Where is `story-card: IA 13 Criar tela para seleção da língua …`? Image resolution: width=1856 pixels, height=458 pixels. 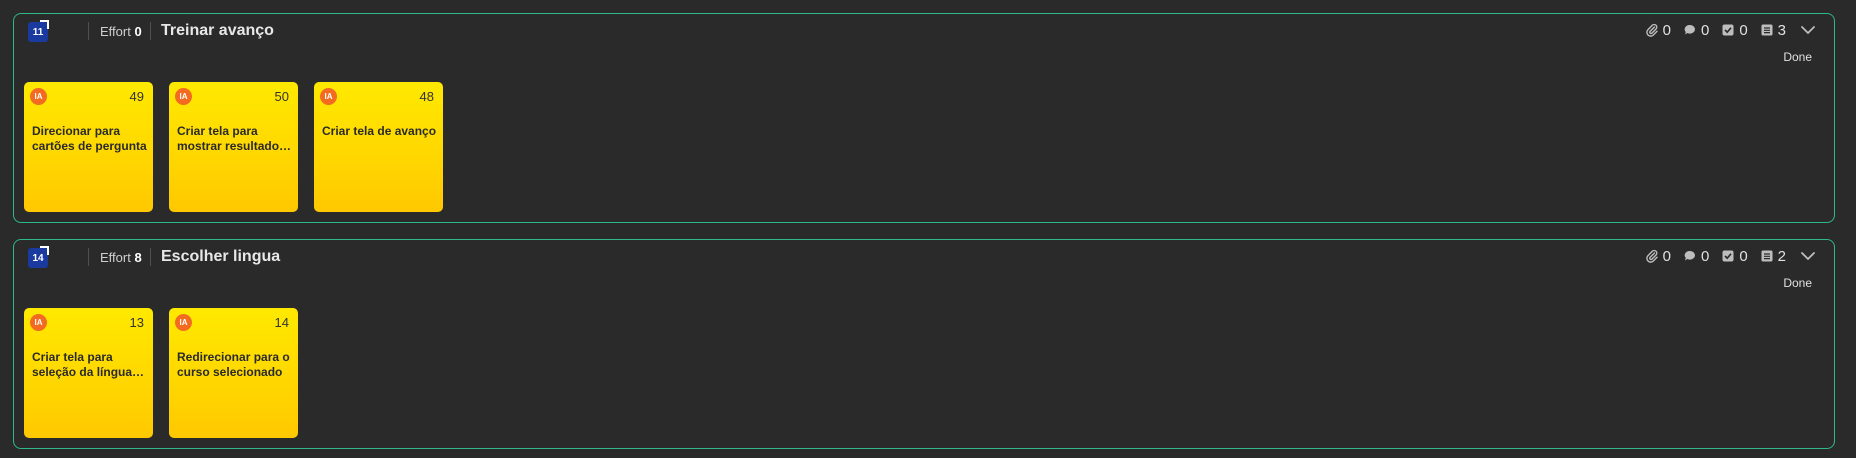
story-card: IA 13 Criar tela para seleção da língua … is located at coordinates (88, 373).